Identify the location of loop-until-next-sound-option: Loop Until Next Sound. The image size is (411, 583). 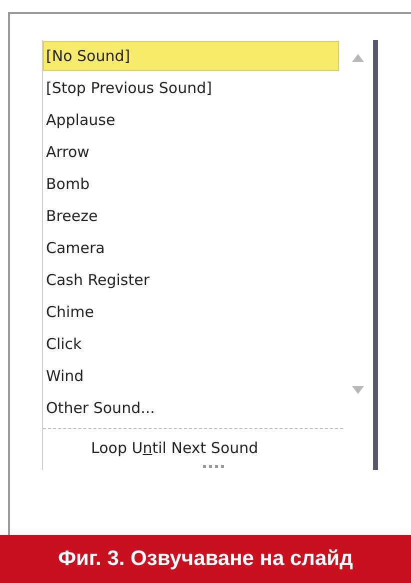
(174, 448).